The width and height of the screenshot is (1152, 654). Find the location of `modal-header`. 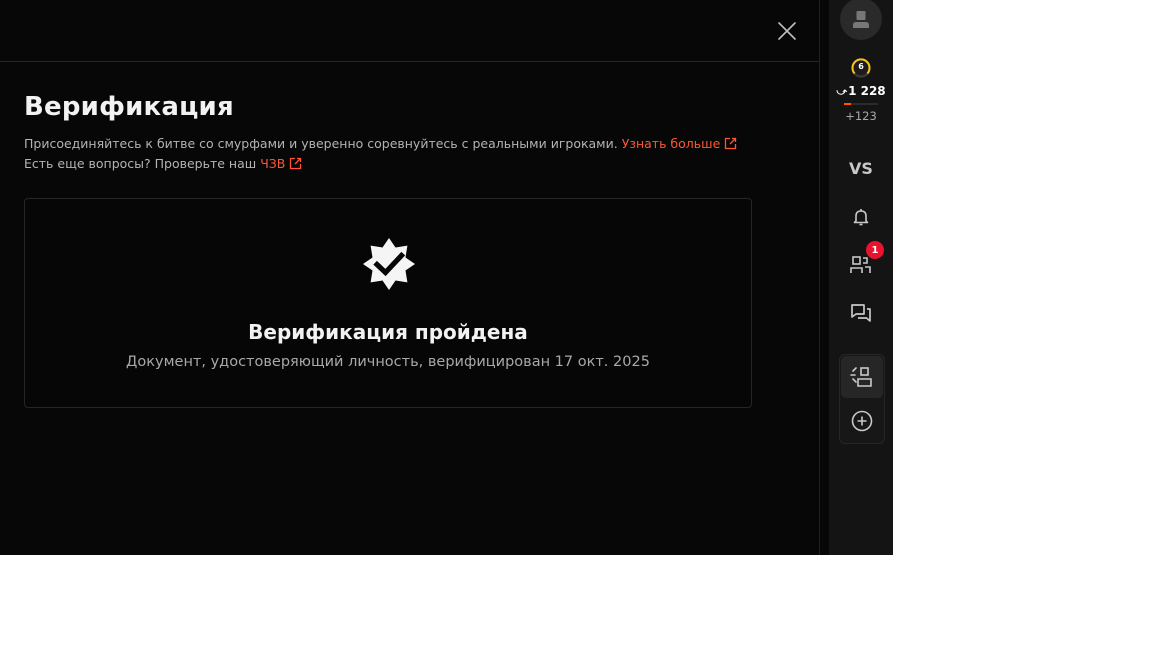

modal-header is located at coordinates (409, 31).